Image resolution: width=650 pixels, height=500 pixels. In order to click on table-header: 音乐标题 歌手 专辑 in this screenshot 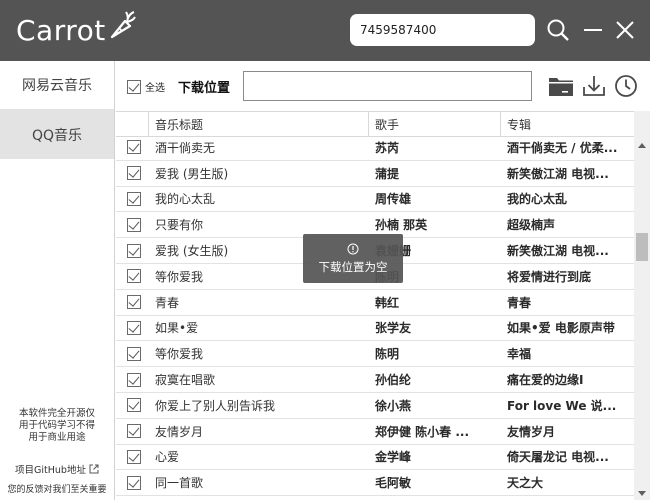, I will do `click(375, 124)`.